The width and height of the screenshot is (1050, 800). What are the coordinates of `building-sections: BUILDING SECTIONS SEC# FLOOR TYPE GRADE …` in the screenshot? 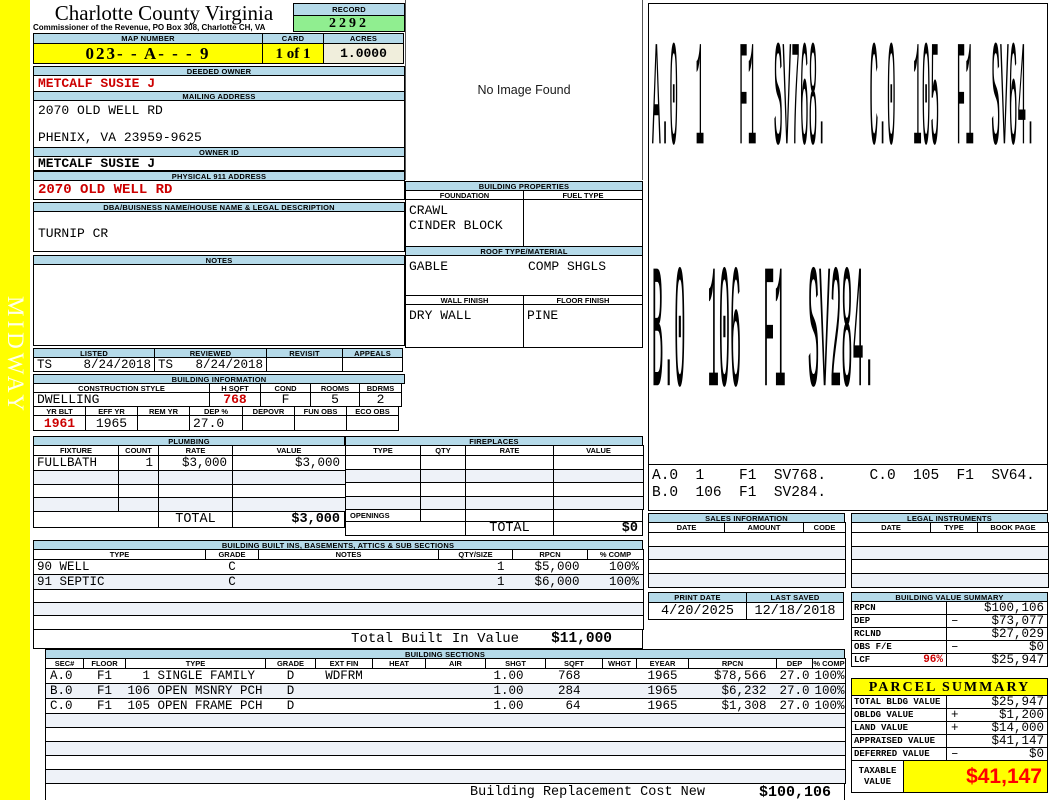 It's located at (445, 724).